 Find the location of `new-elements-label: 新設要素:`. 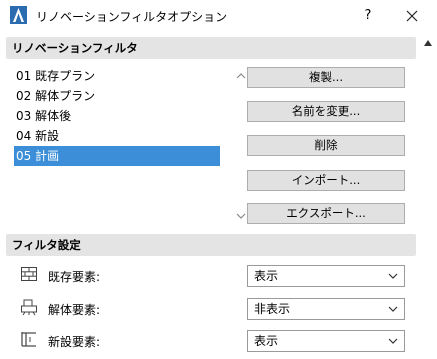

new-elements-label: 新設要素: is located at coordinates (74, 342).